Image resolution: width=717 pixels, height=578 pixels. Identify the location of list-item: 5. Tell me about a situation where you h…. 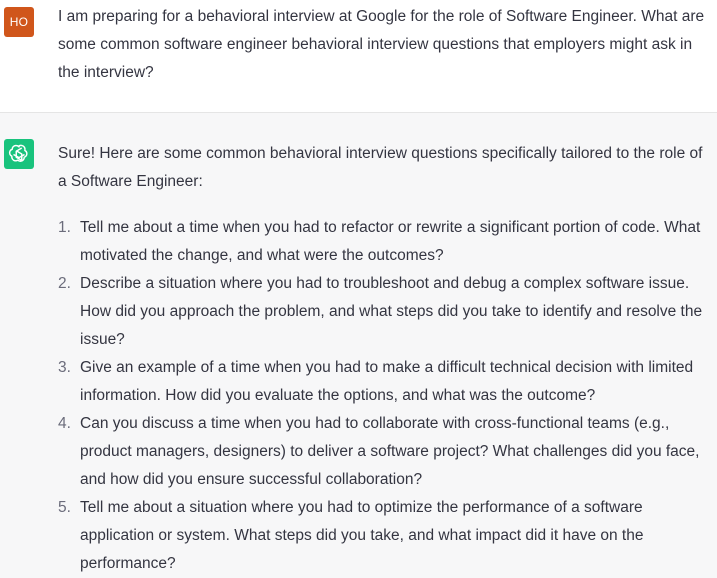
(385, 536).